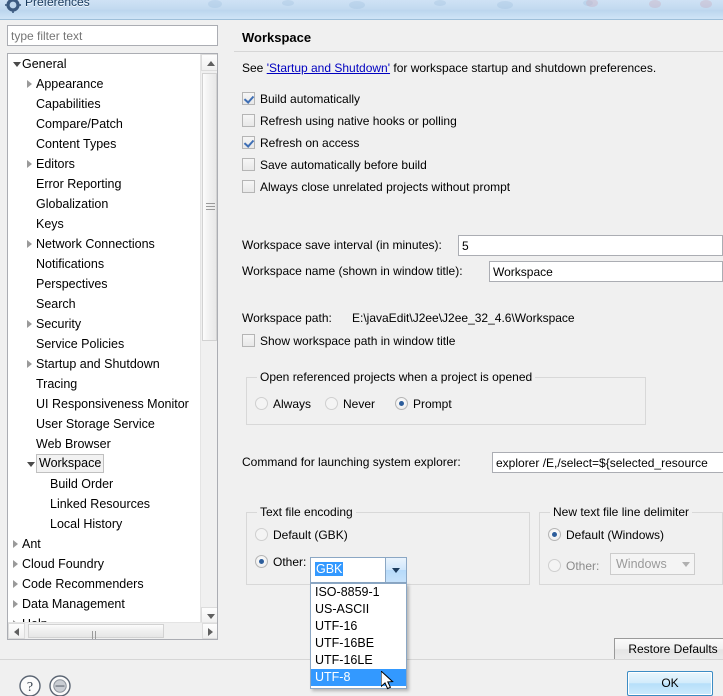 The image size is (723, 696). Describe the element at coordinates (261, 561) in the screenshot. I see `encoding-other-radio` at that location.